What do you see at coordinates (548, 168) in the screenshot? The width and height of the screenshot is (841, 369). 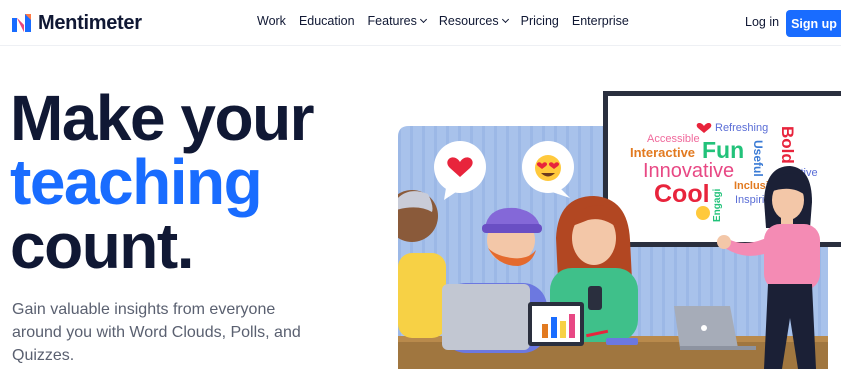 I see `heart-eyes-emoji-icon` at bounding box center [548, 168].